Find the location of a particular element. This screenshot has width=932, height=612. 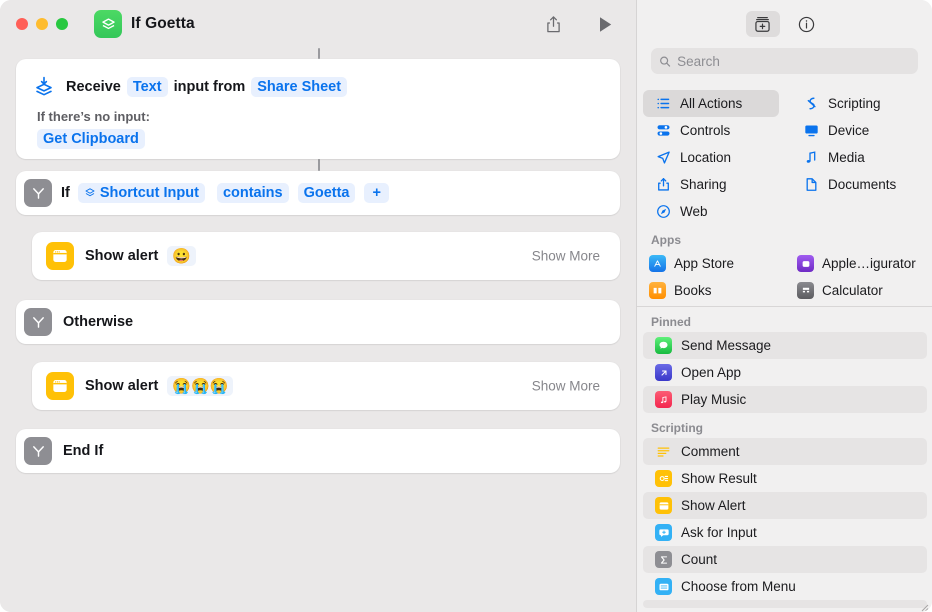

if-operator-token: contains is located at coordinates (252, 193).